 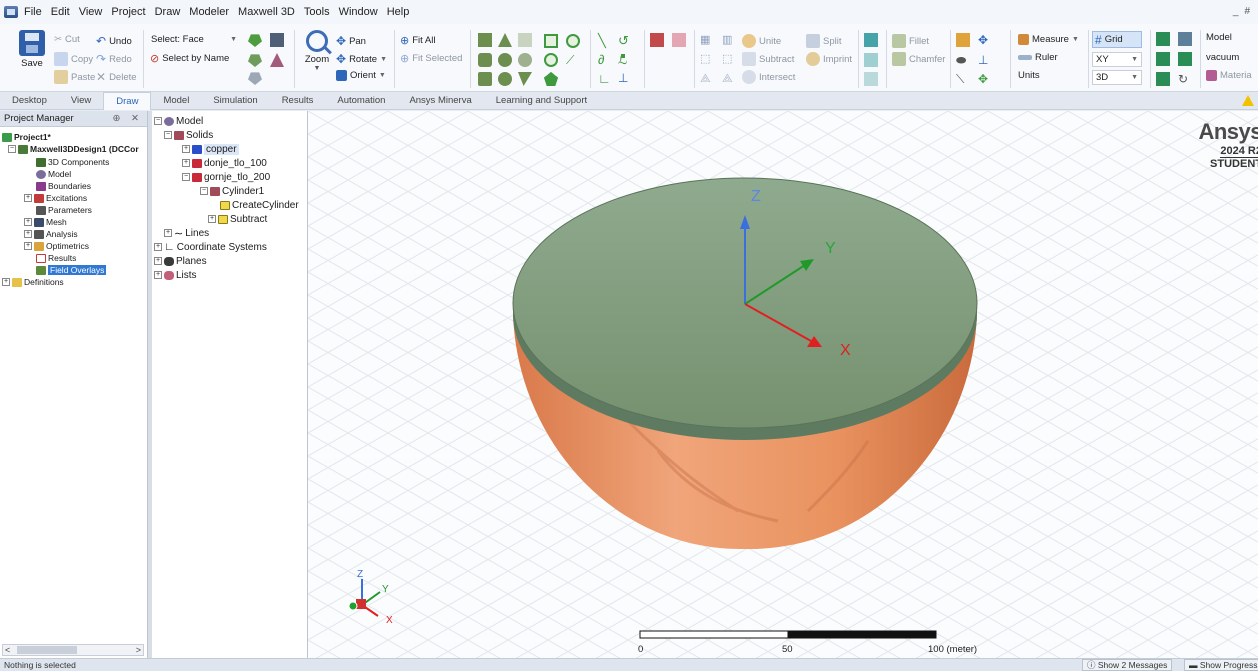 I want to click on tree-lines: + ∼ Lines, so click(x=186, y=233).